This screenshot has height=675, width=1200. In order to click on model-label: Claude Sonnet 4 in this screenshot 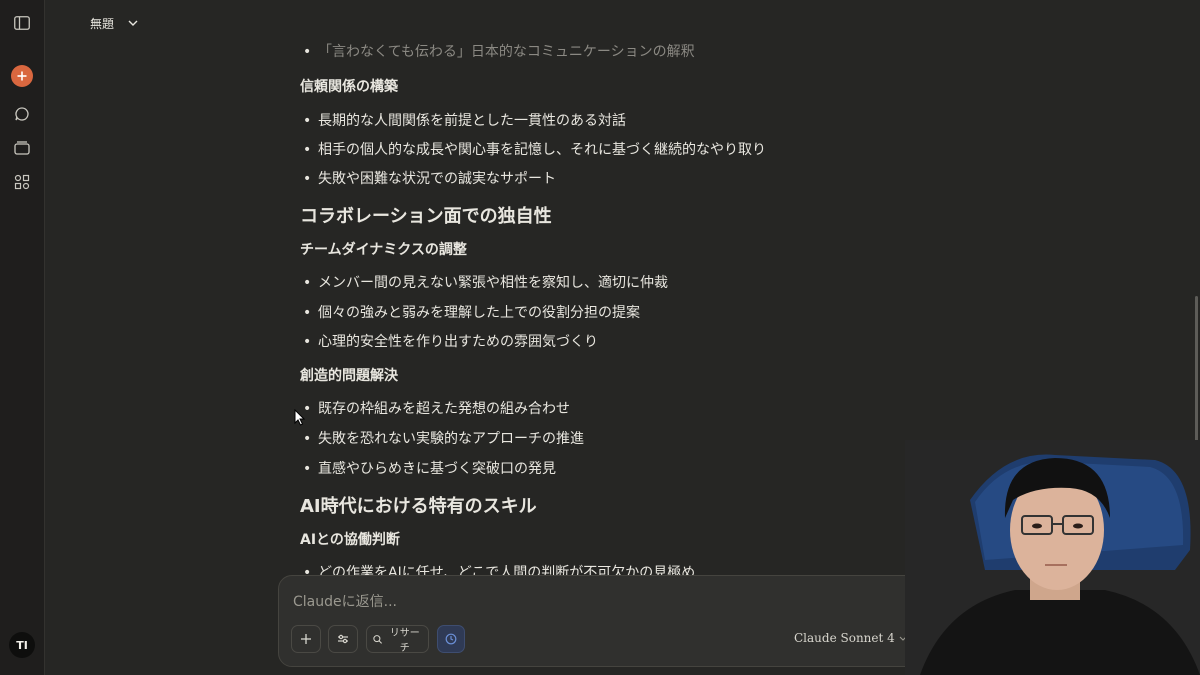, I will do `click(844, 638)`.